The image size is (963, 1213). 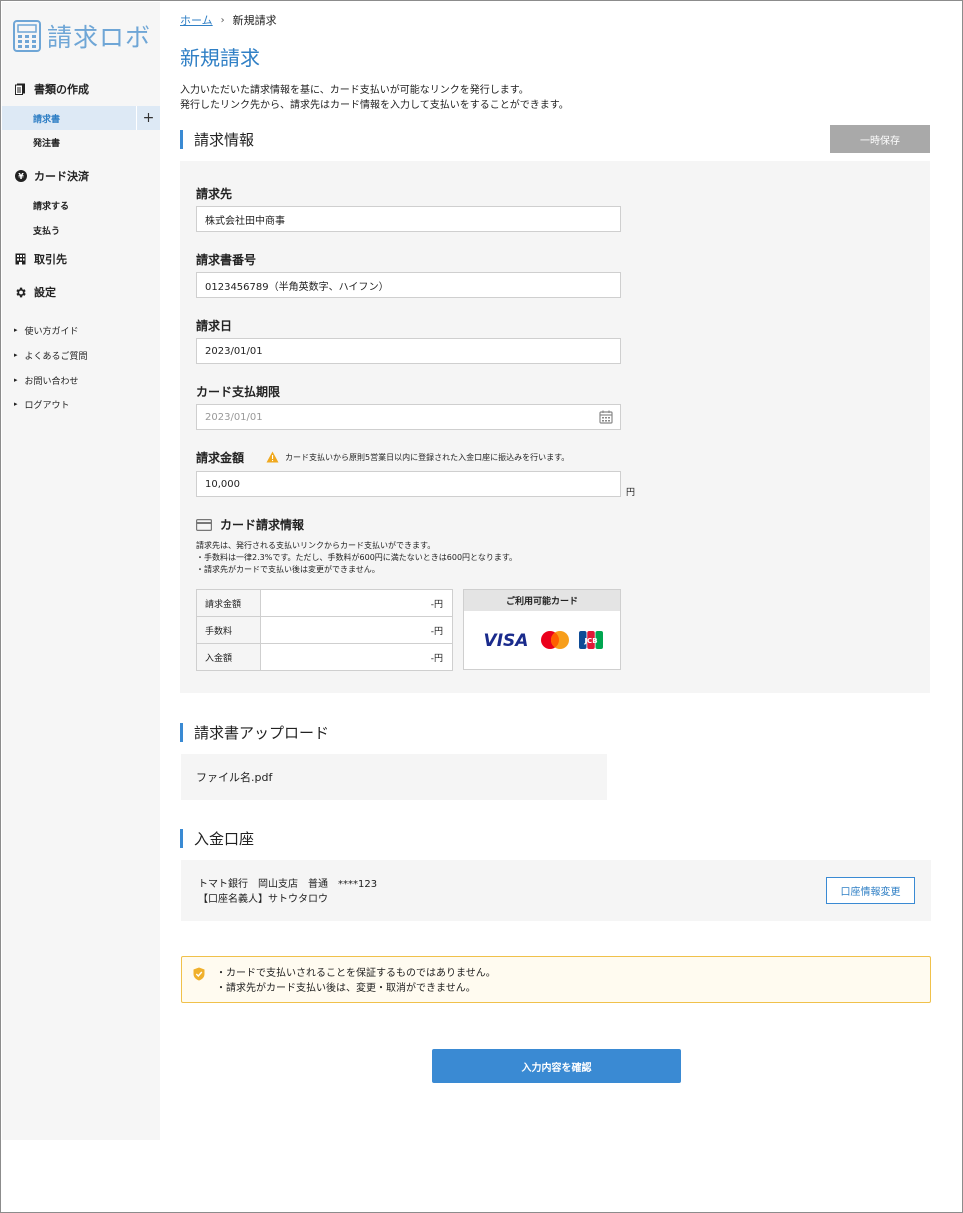 I want to click on document-icon, so click(x=20, y=89).